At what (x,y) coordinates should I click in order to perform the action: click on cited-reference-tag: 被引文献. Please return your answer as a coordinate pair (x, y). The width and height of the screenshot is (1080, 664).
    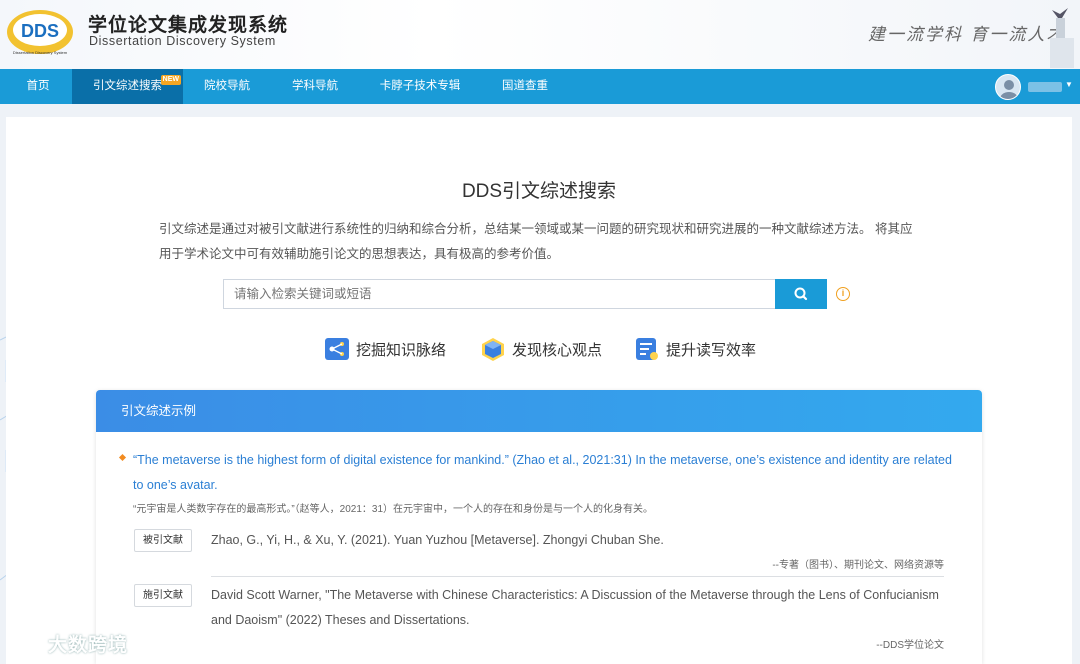
    Looking at the image, I should click on (163, 540).